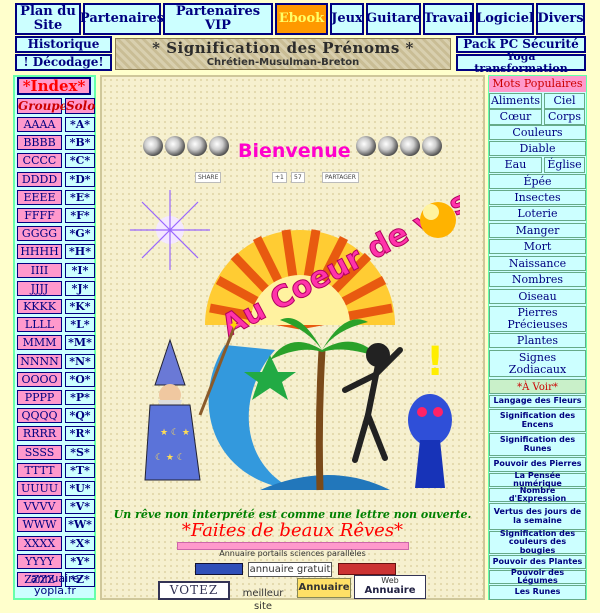 The height and width of the screenshot is (613, 600). What do you see at coordinates (537, 401) in the screenshot?
I see `a-voir-0: Langage des Fleurs` at bounding box center [537, 401].